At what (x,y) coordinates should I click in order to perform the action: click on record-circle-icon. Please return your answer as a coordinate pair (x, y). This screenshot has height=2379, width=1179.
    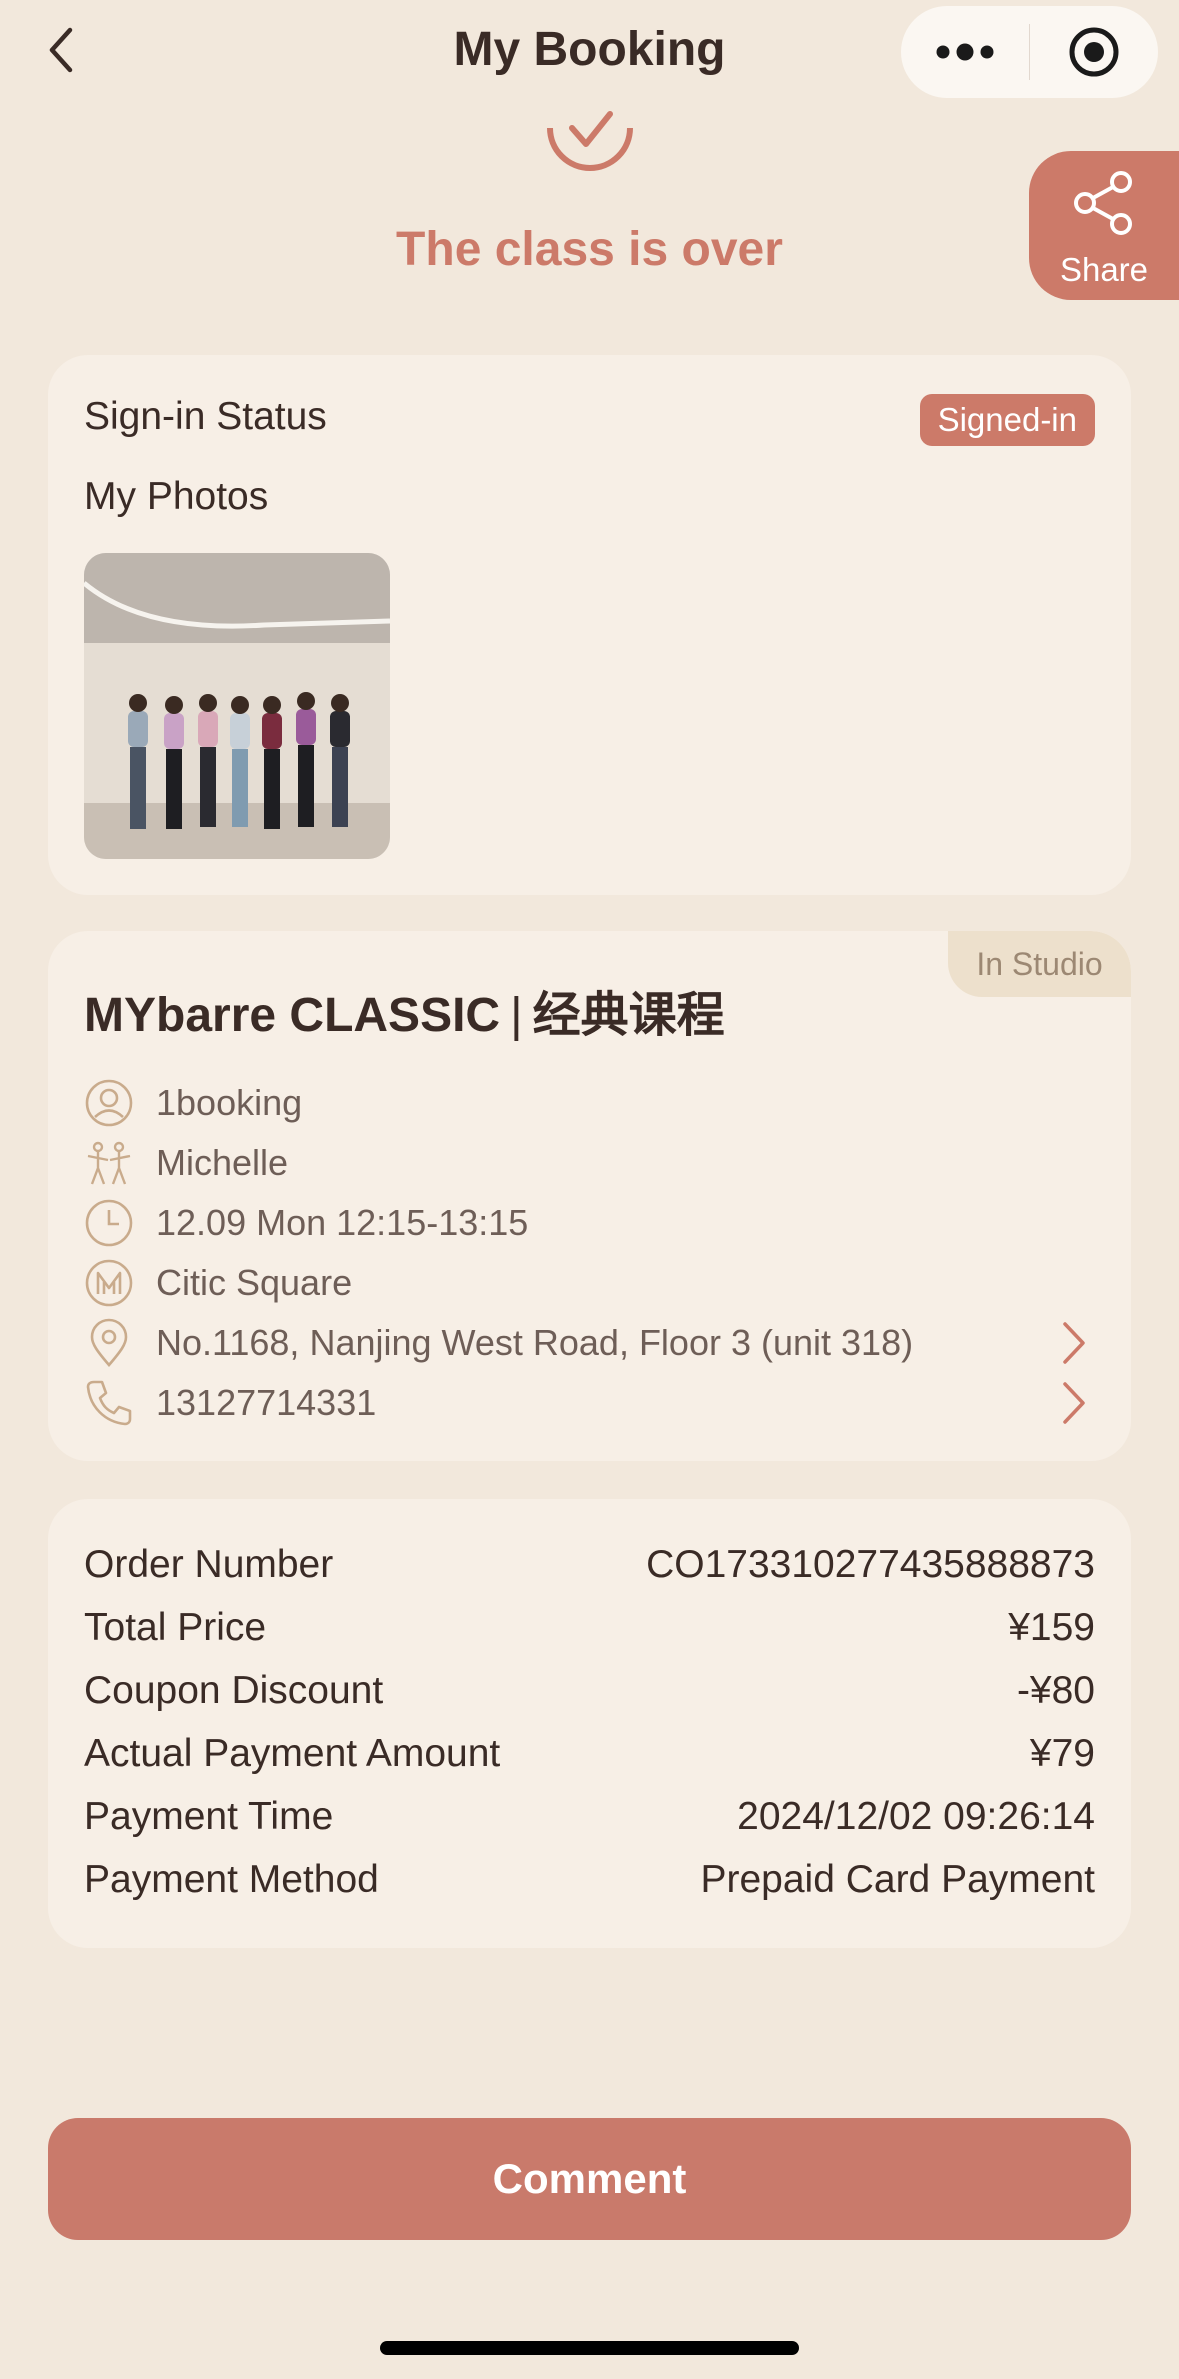
    Looking at the image, I should click on (1094, 52).